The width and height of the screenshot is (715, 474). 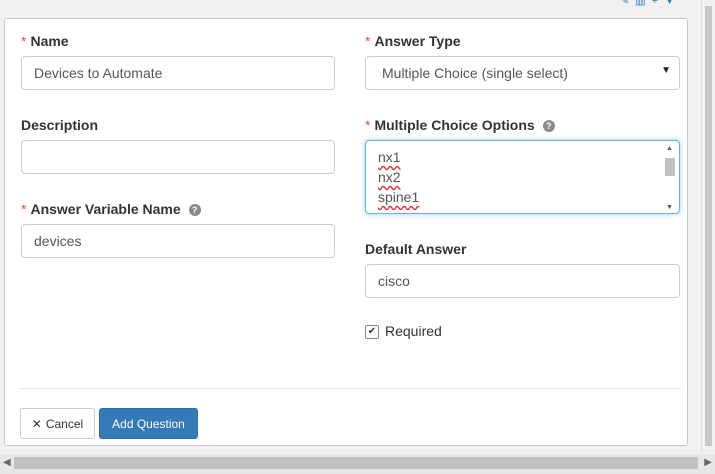 What do you see at coordinates (475, 73) in the screenshot?
I see `answer-type-value: Multiple Choice (single select)` at bounding box center [475, 73].